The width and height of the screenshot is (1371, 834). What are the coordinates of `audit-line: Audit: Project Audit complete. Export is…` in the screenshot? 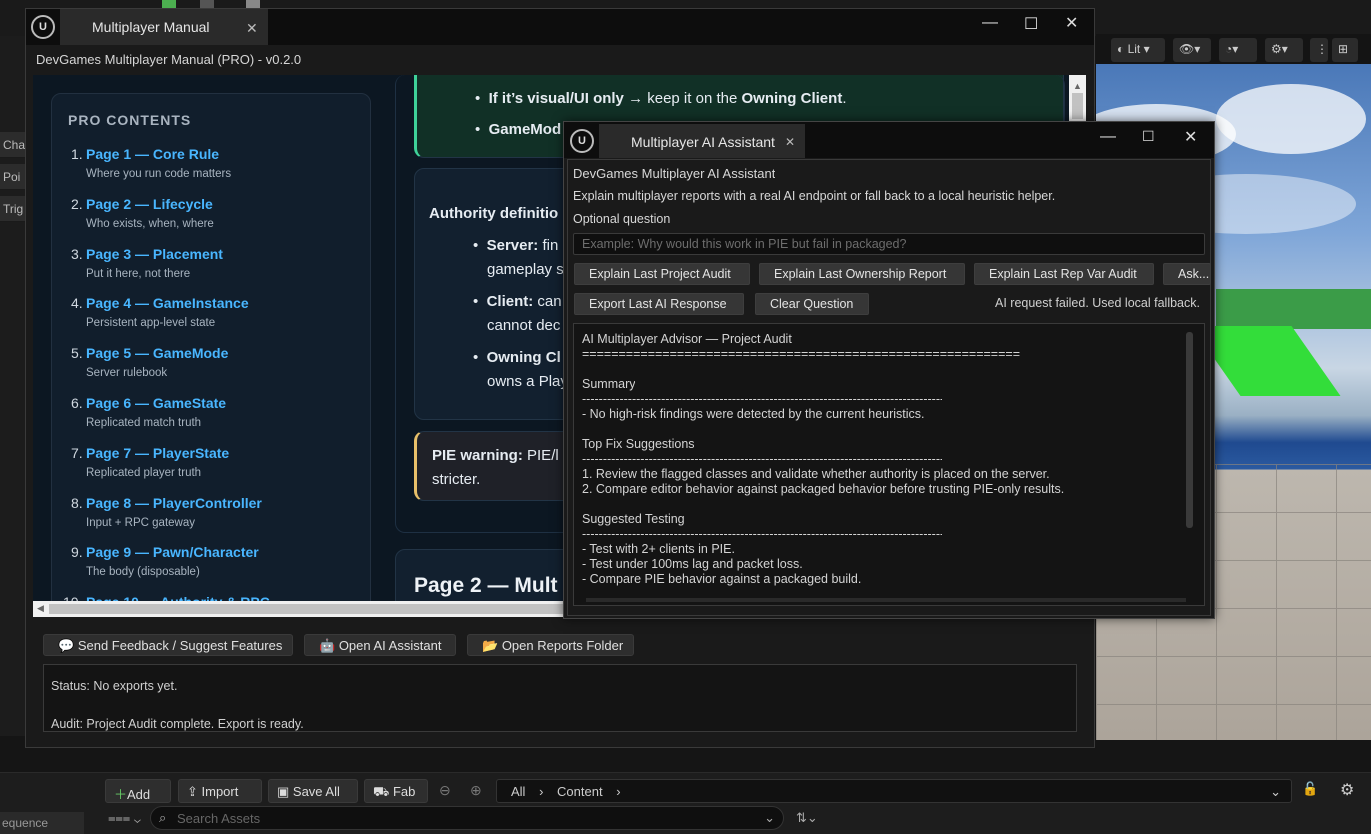 It's located at (177, 724).